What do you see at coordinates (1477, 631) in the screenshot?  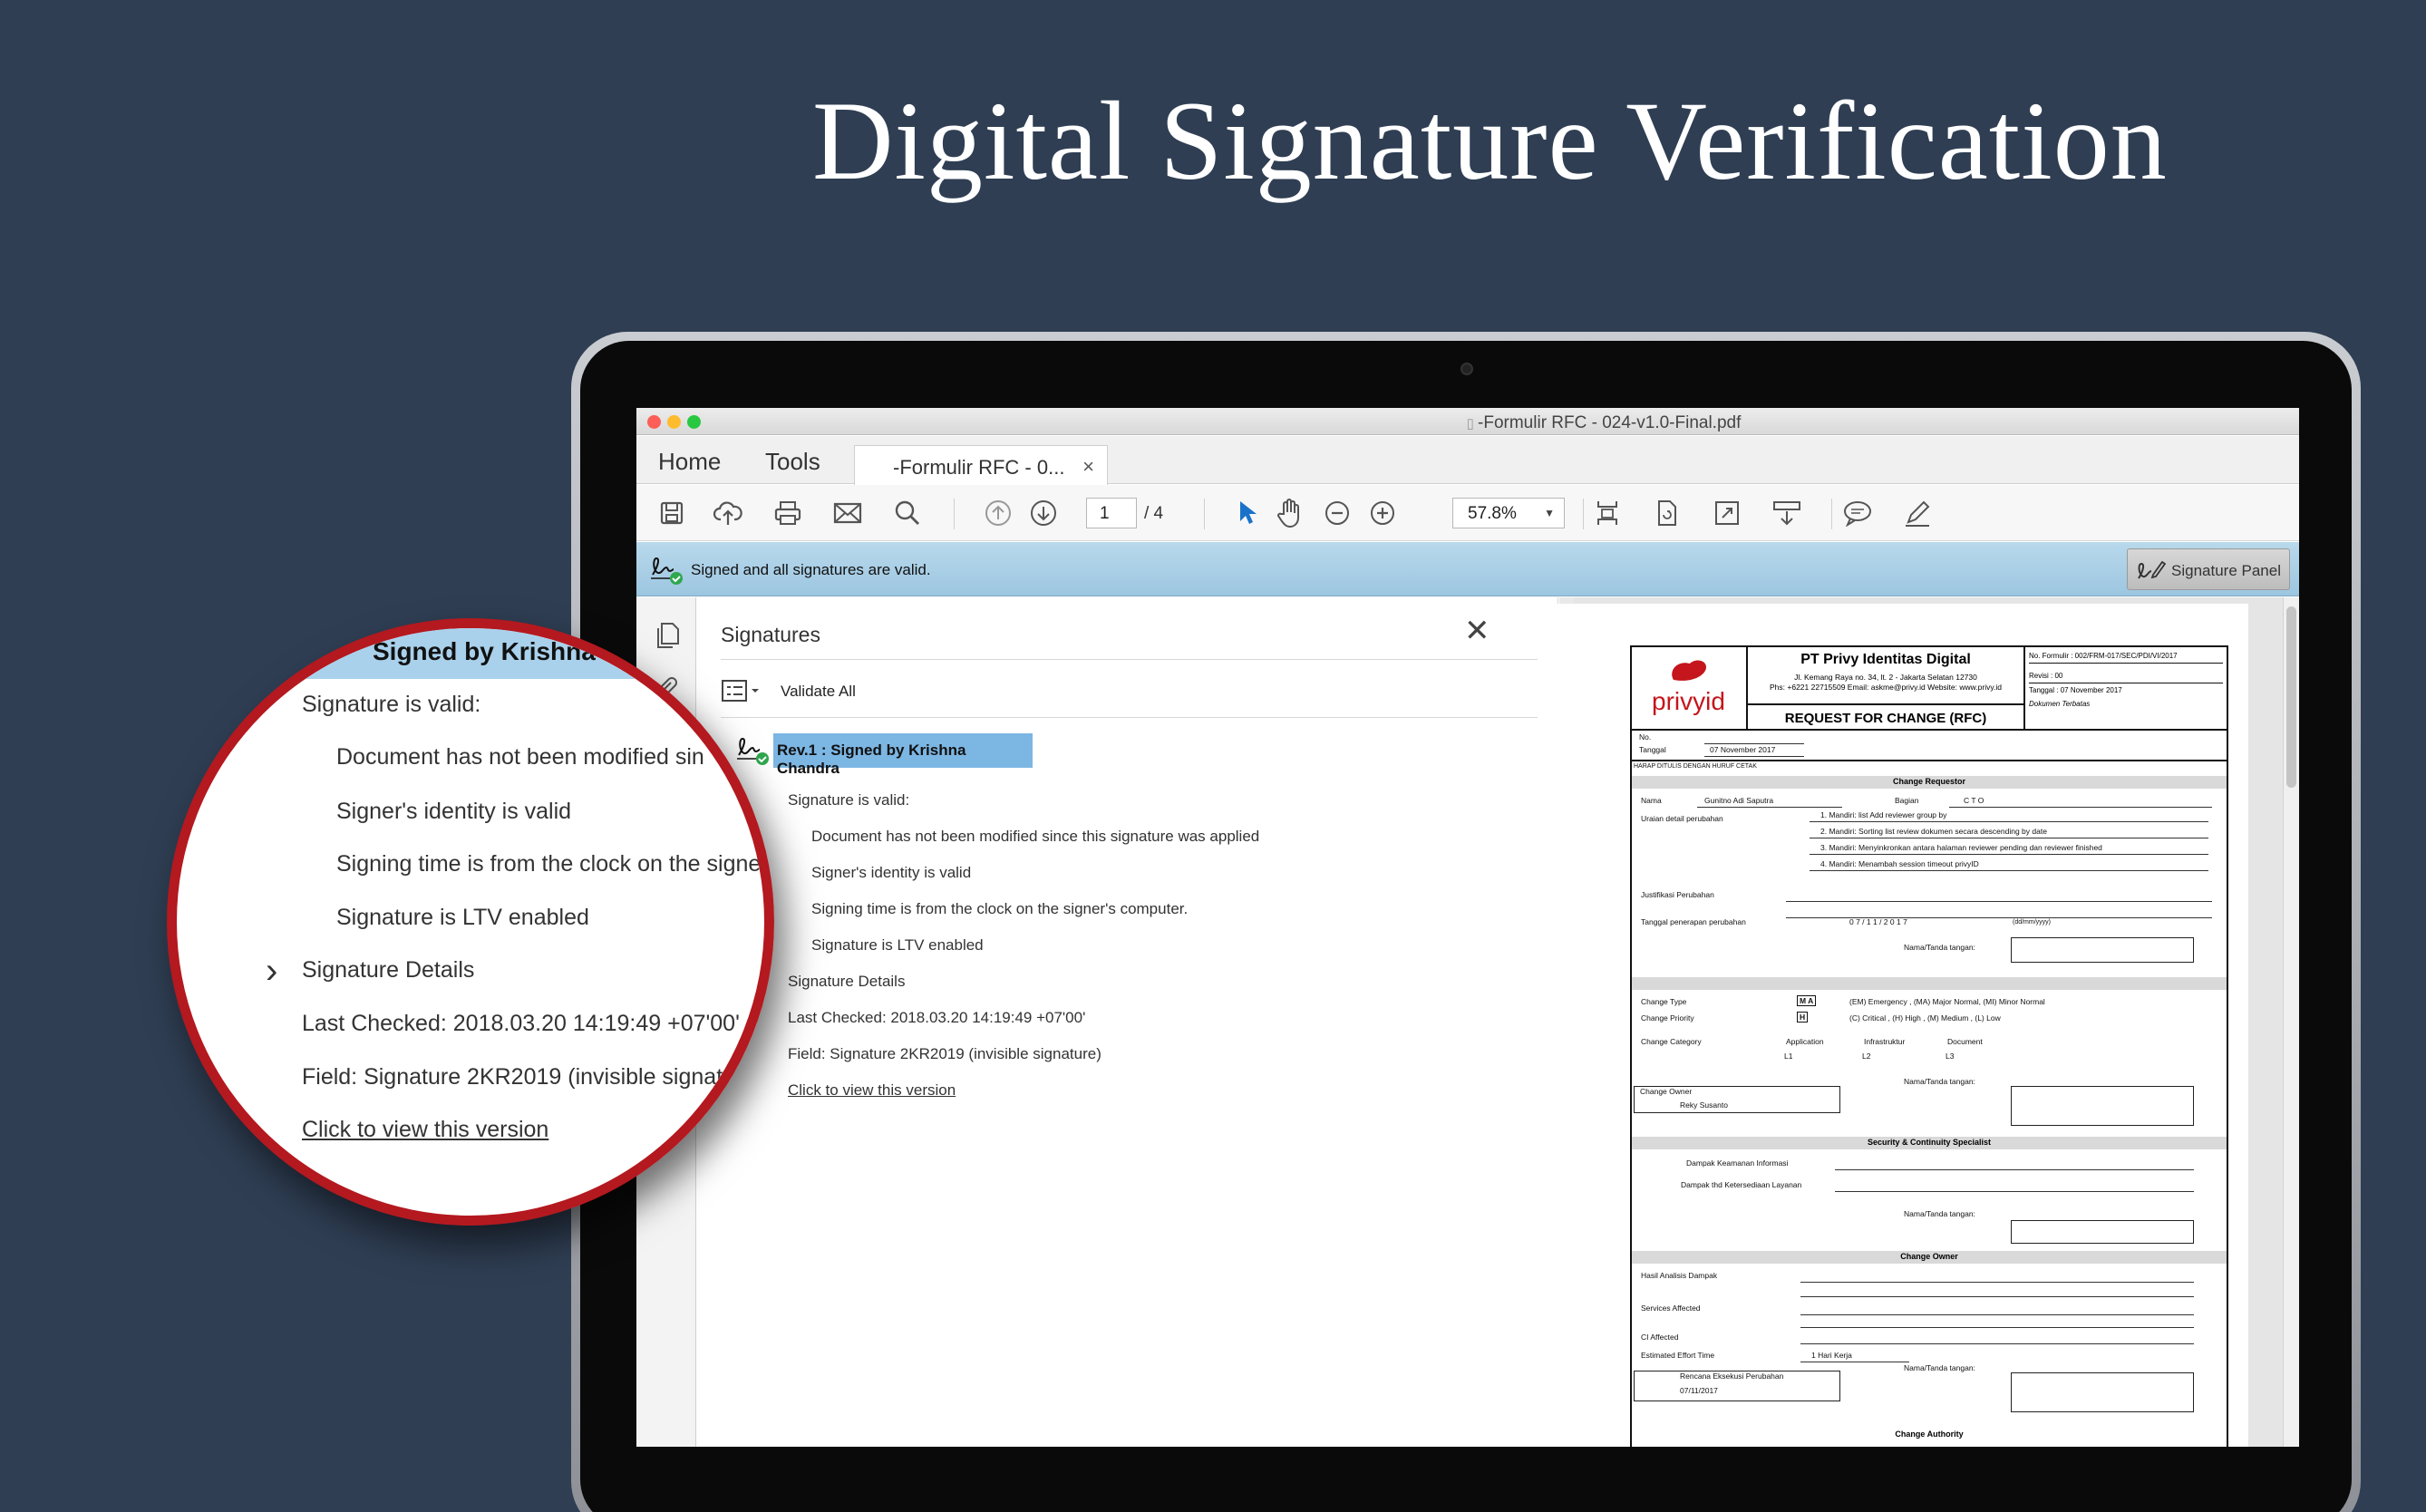 I see `close-icon: ✕` at bounding box center [1477, 631].